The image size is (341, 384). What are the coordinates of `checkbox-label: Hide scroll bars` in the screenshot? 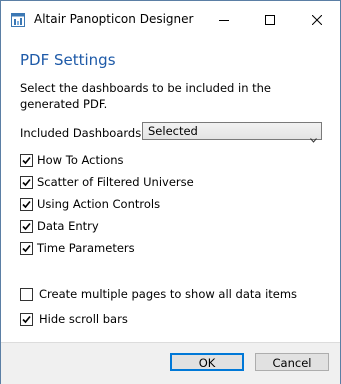 It's located at (83, 319).